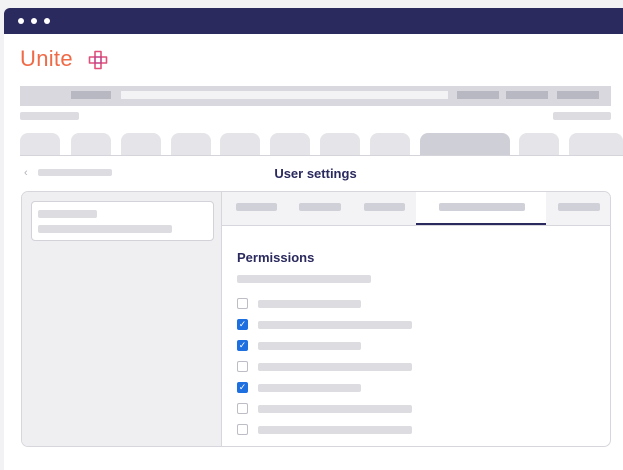  Describe the element at coordinates (315, 173) in the screenshot. I see `page-title: User settings` at that location.